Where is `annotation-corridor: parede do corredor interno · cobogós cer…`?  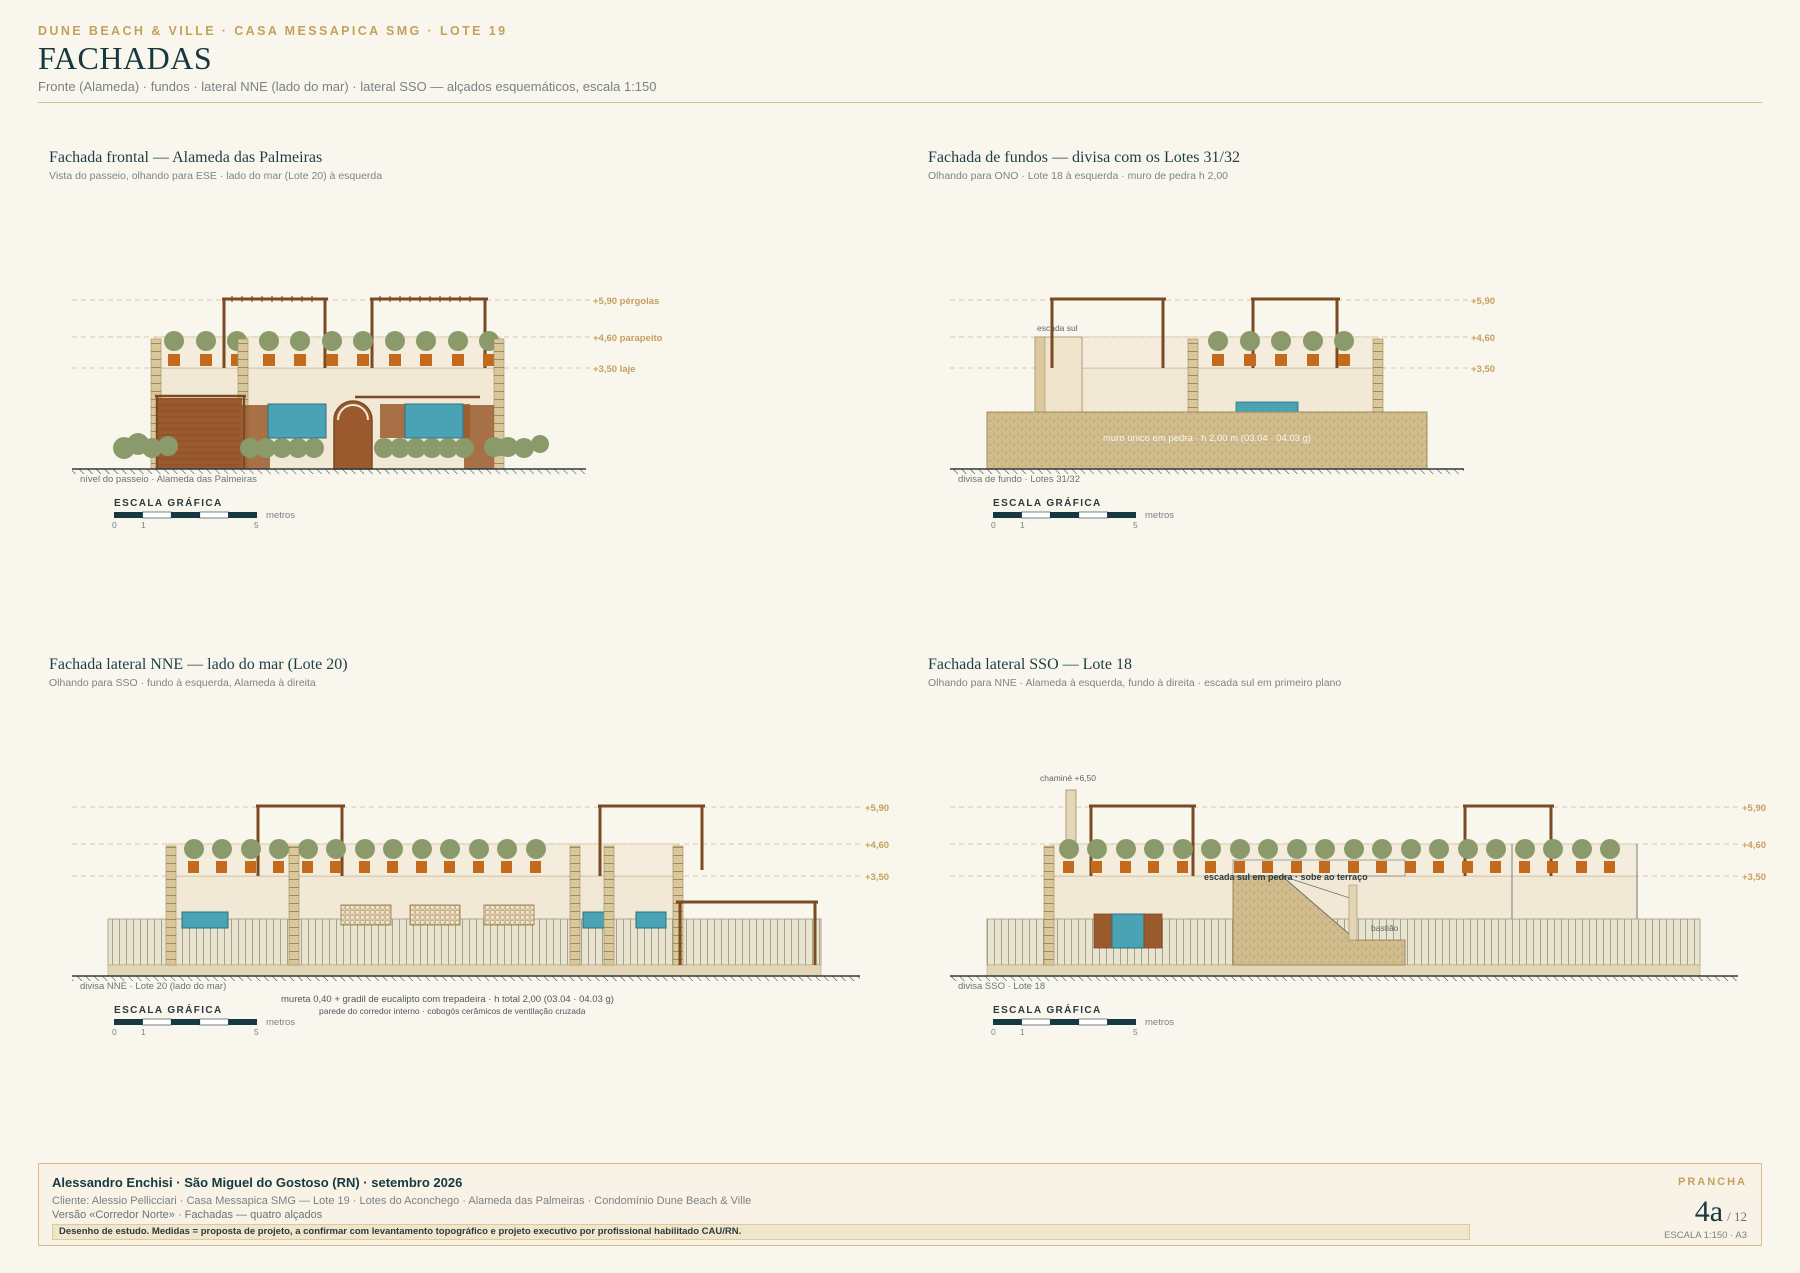 annotation-corridor: parede do corredor interno · cobogós cer… is located at coordinates (452, 1011).